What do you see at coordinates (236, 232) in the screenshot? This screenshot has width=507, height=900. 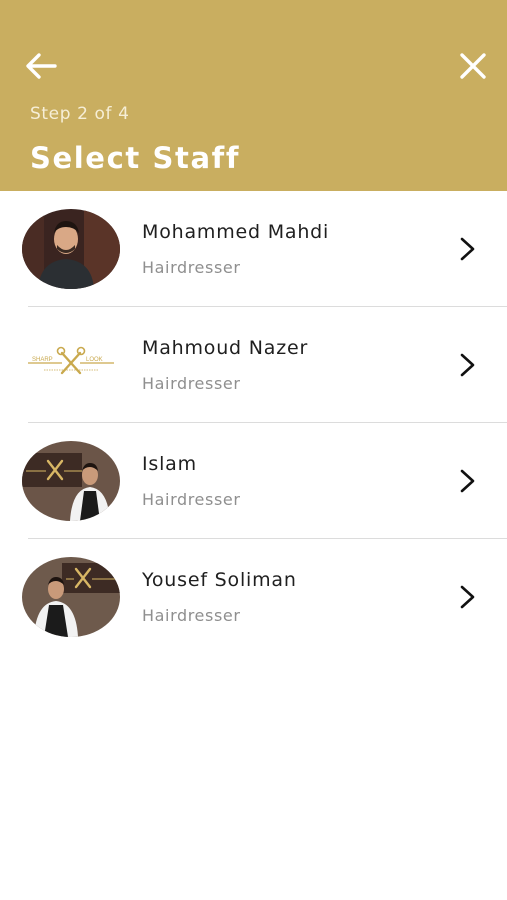 I see `staff-name: Mohammed Mahdi` at bounding box center [236, 232].